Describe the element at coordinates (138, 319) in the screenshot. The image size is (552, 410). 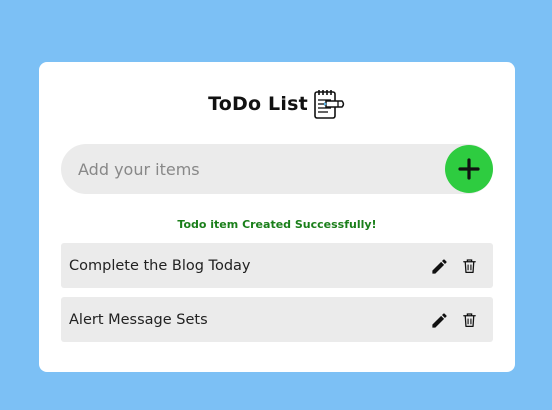
I see `todo-item-text: Alert Message Sets` at that location.